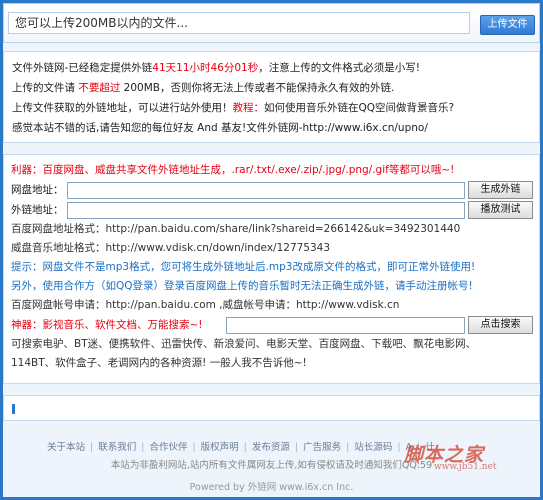 Image resolution: width=543 pixels, height=500 pixels. What do you see at coordinates (27, 170) in the screenshot?
I see `tool-tip-prefix: 利器：` at bounding box center [27, 170].